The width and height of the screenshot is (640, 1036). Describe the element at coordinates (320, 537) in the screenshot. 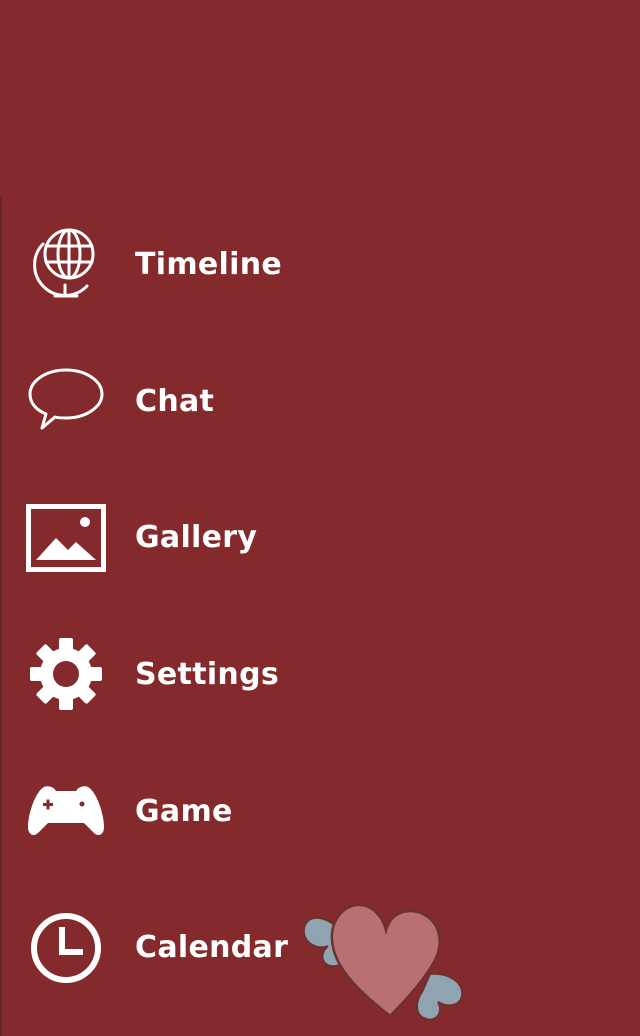

I see `menu-item-gallery: Gallery` at that location.